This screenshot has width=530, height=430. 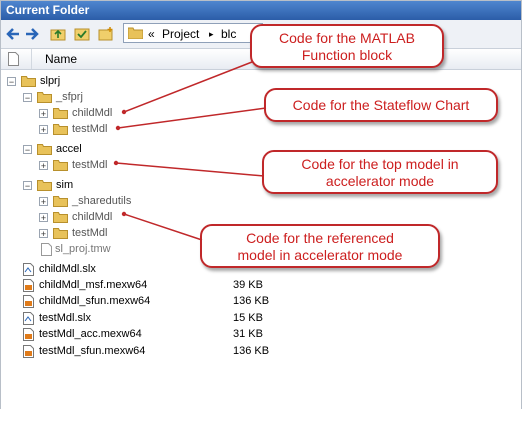 I want to click on file-name: testMdl_acc.mexw64, so click(x=90, y=334).